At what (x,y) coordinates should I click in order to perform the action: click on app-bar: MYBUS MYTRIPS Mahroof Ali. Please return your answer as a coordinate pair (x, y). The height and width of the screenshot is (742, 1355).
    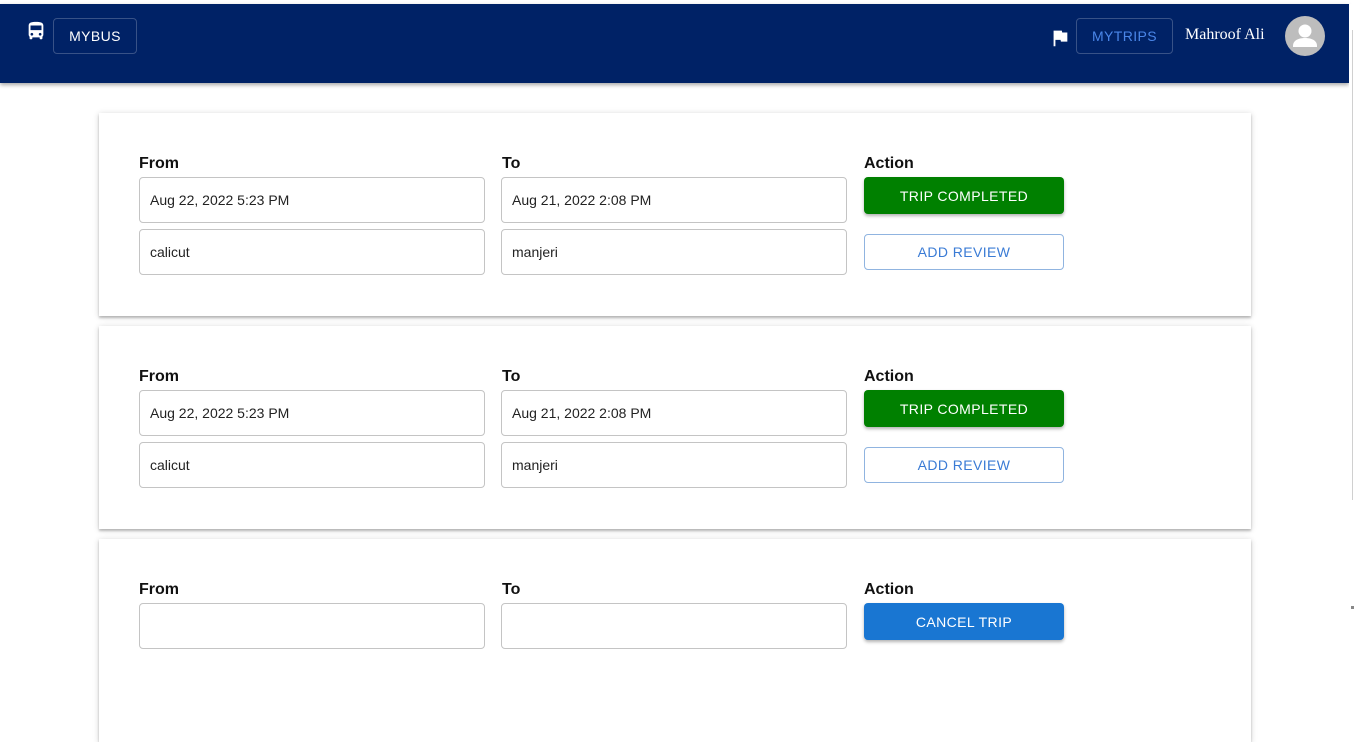
    Looking at the image, I should click on (674, 43).